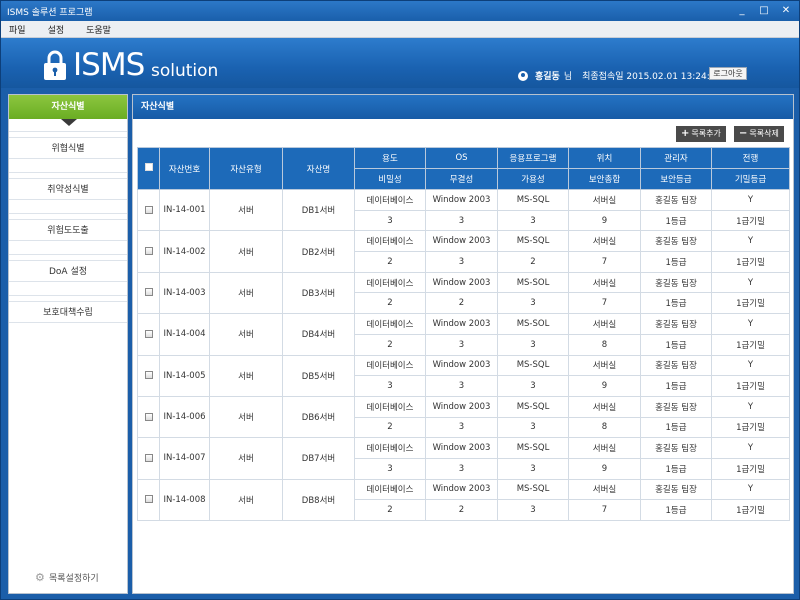 The width and height of the screenshot is (800, 600). Describe the element at coordinates (56, 29) in the screenshot. I see `menu-settings: 설정` at that location.